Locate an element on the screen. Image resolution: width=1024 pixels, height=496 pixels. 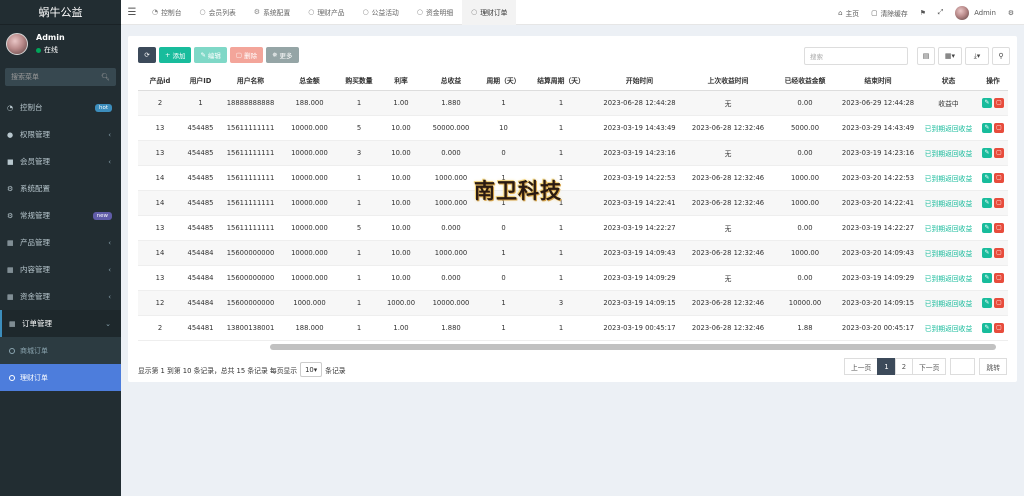
sidebar-item-system-config: ⚙ 系统配置 is located at coordinates (60, 188).